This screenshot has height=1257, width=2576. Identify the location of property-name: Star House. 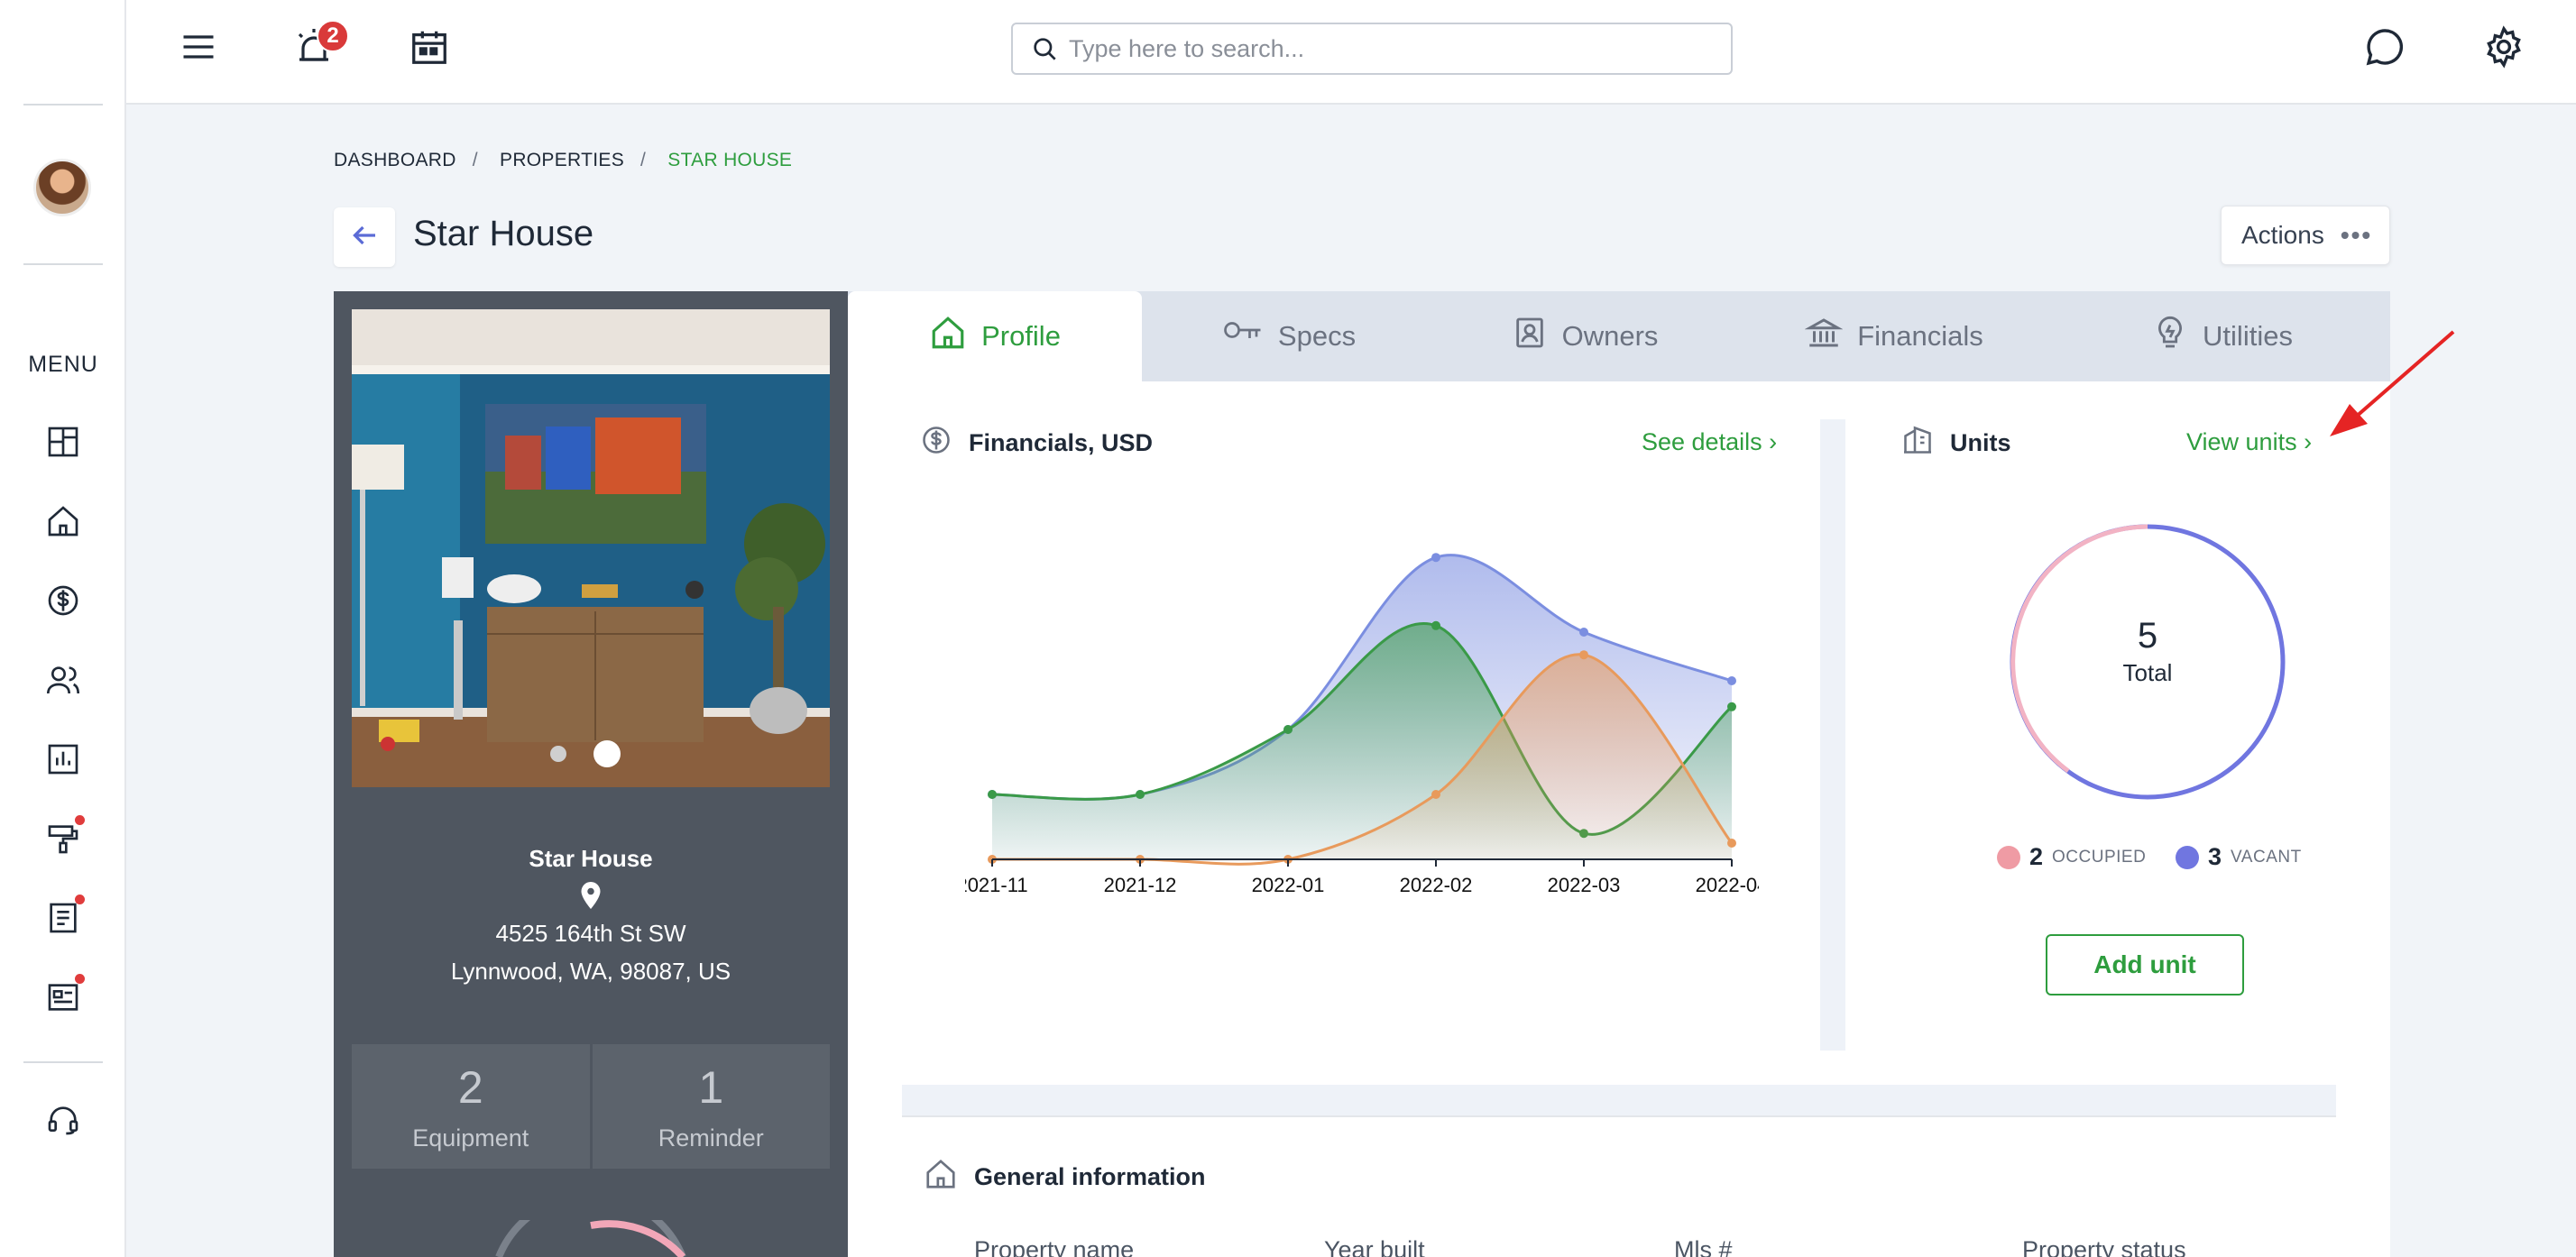
(591, 858).